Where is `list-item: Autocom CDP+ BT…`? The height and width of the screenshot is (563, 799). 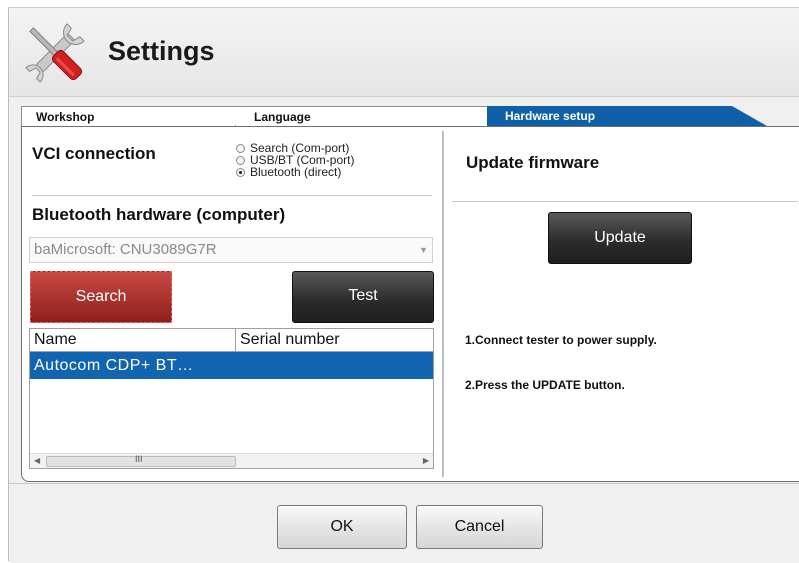
list-item: Autocom CDP+ BT… is located at coordinates (231, 365).